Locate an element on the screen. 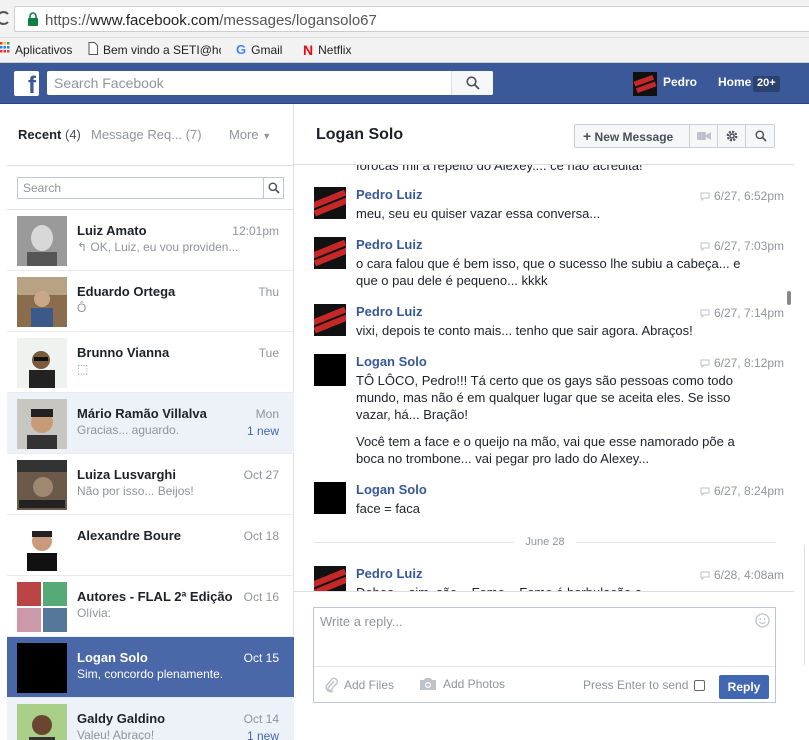 This screenshot has height=740, width=809. bookmark-seti: Bem vindo a SETI@hc is located at coordinates (154, 50).